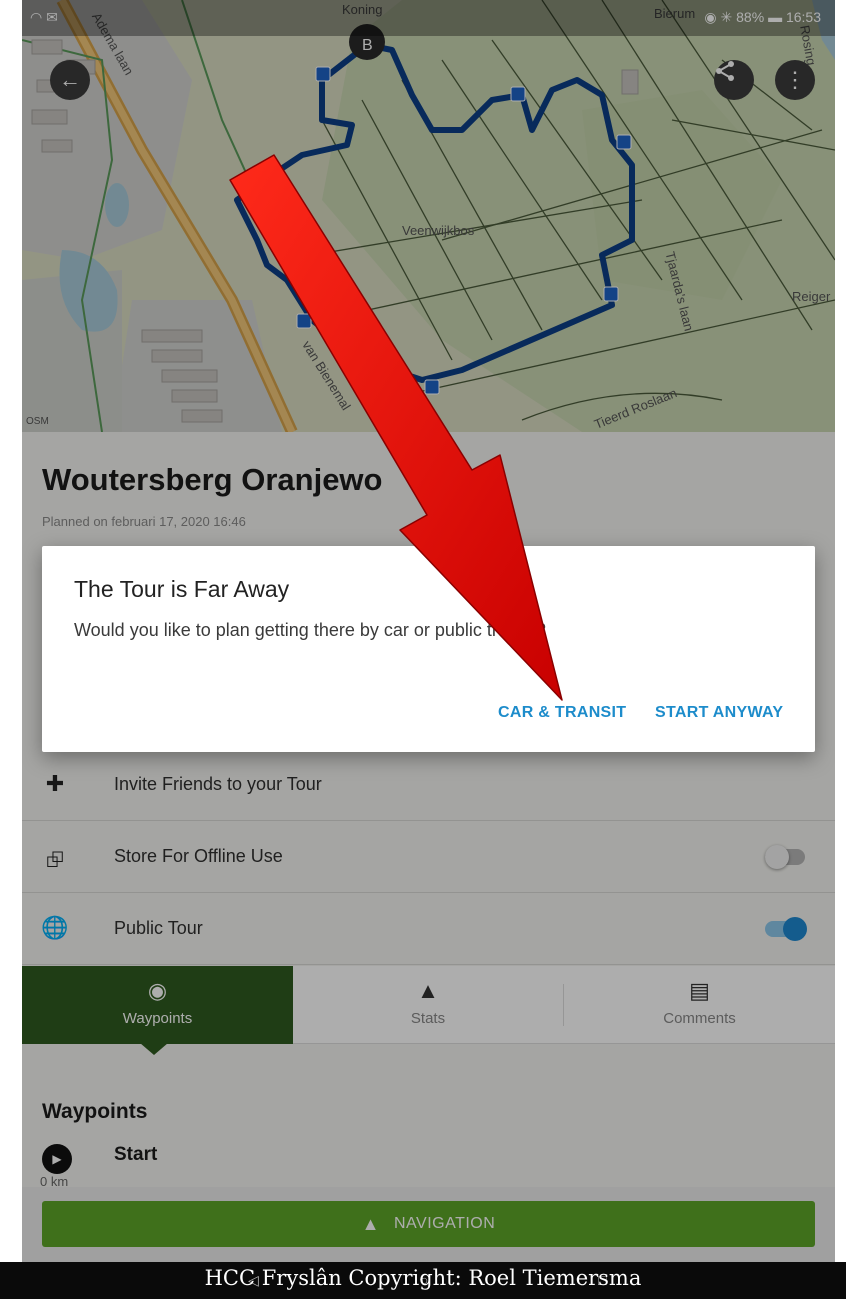  What do you see at coordinates (11, 631) in the screenshot?
I see `left-margin` at bounding box center [11, 631].